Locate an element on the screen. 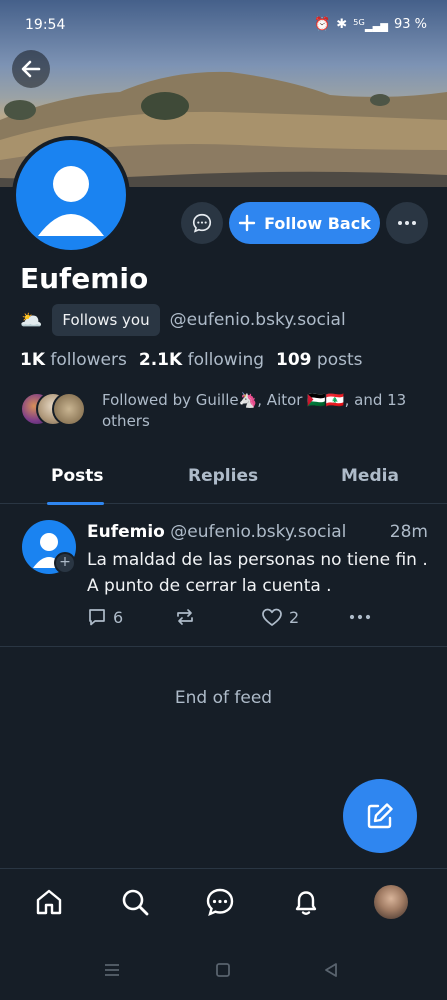  followers-count: 1K is located at coordinates (33, 360).